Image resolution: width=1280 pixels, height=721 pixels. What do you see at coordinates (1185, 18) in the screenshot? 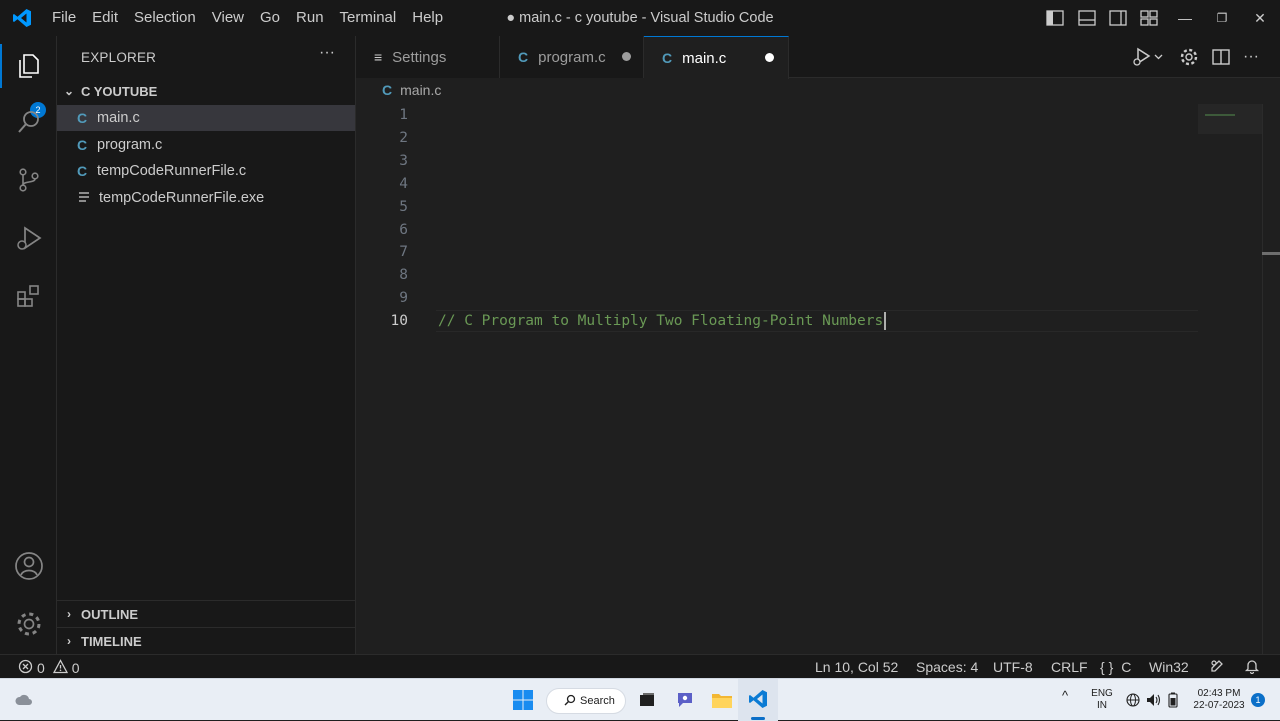
I see `minimize-button: —` at bounding box center [1185, 18].